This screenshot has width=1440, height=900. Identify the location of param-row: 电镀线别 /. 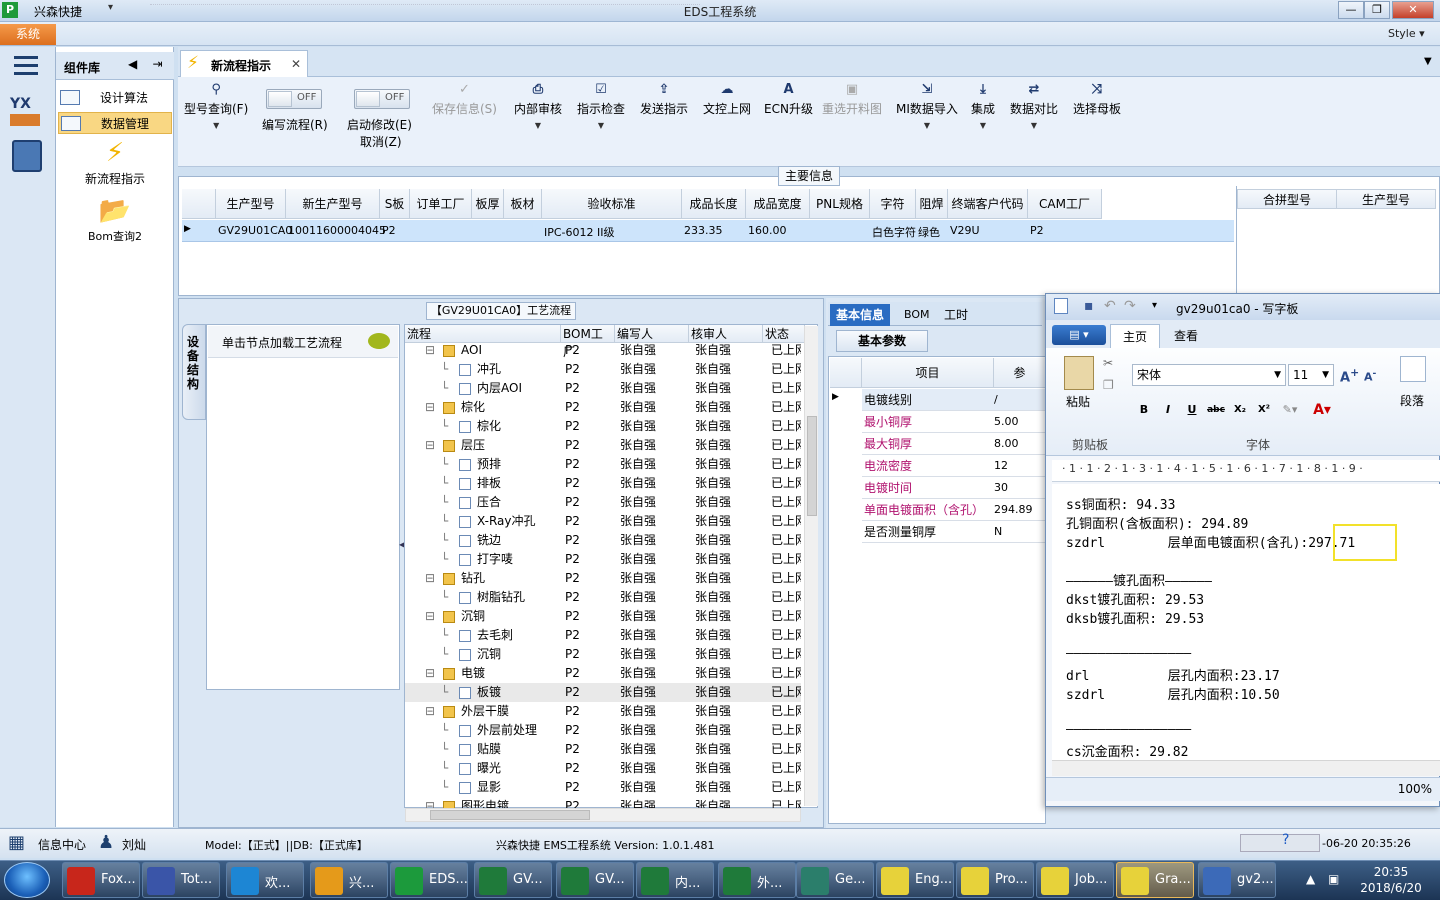
(954, 400).